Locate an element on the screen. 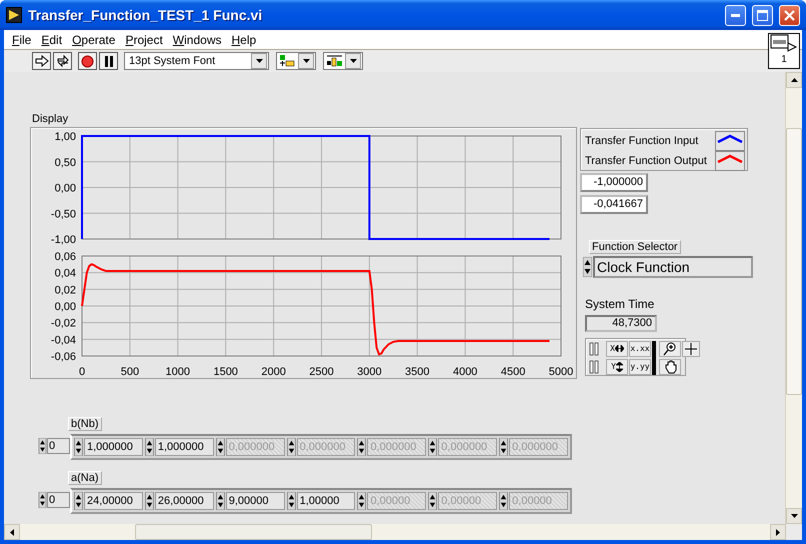 The image size is (806, 544). ring-control: Clock Function is located at coordinates (673, 267).